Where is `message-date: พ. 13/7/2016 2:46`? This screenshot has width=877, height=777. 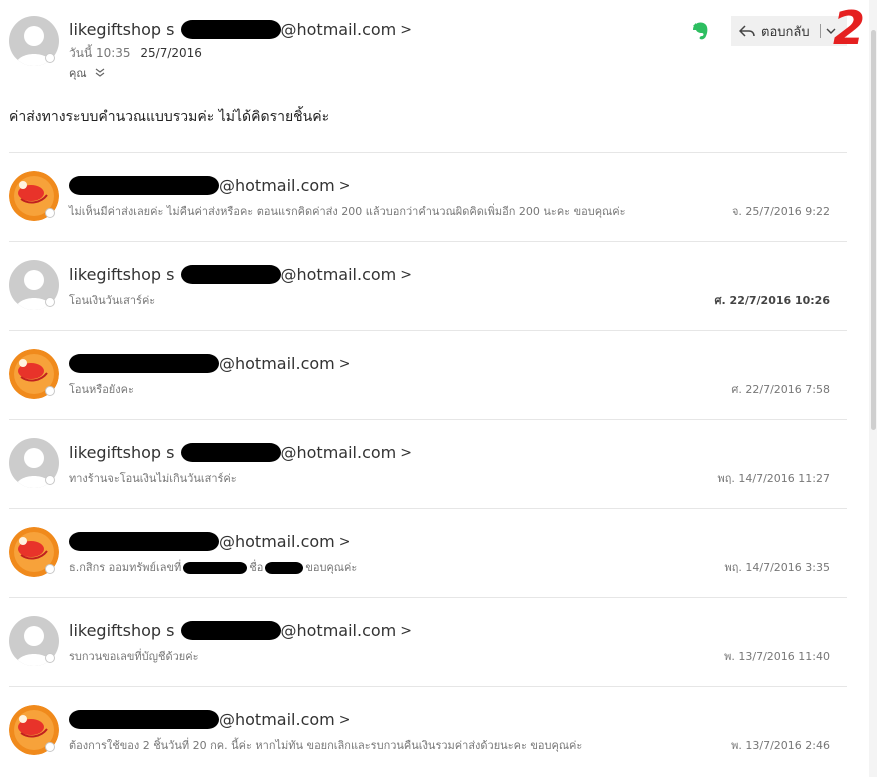
message-date: พ. 13/7/2016 2:46 is located at coordinates (780, 745).